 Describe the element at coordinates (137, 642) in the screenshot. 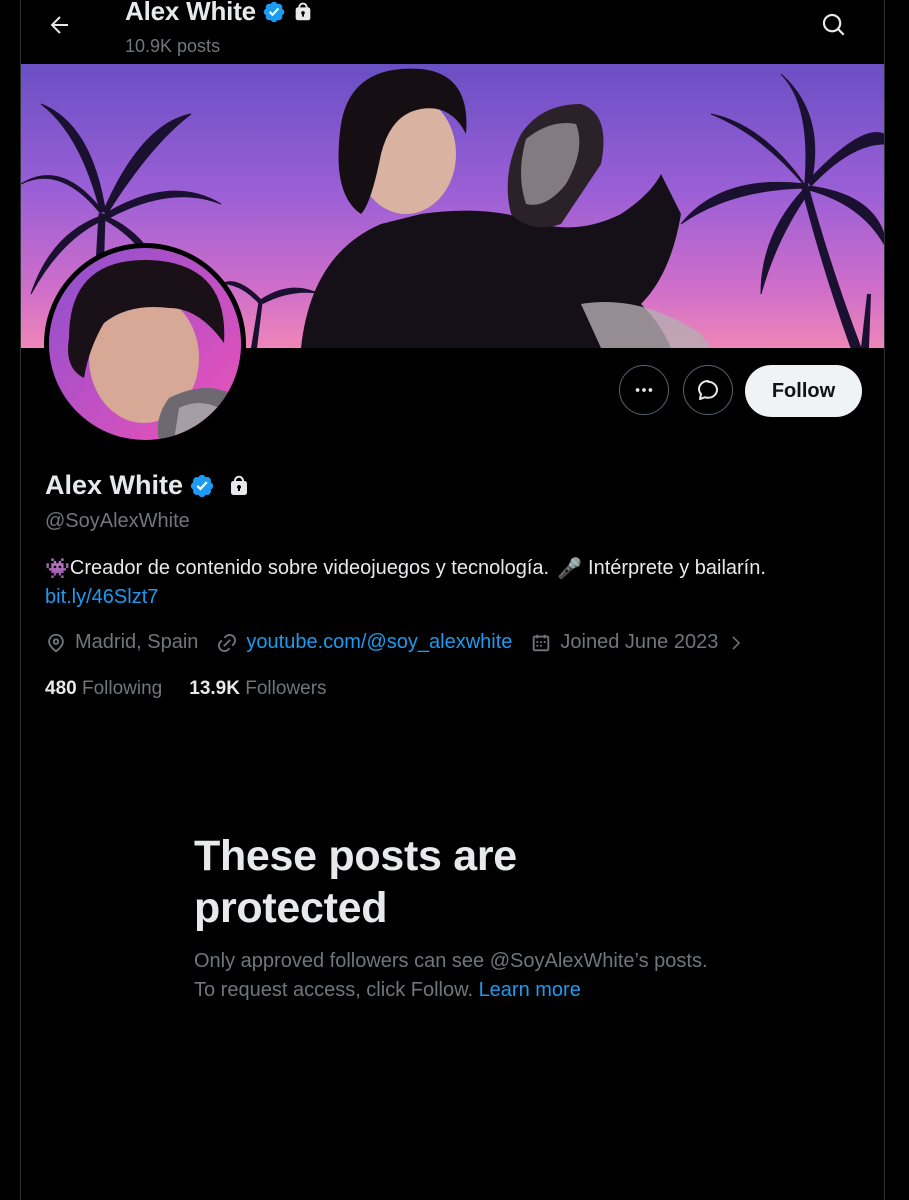

I see `location-text: Madrid, Spain` at that location.